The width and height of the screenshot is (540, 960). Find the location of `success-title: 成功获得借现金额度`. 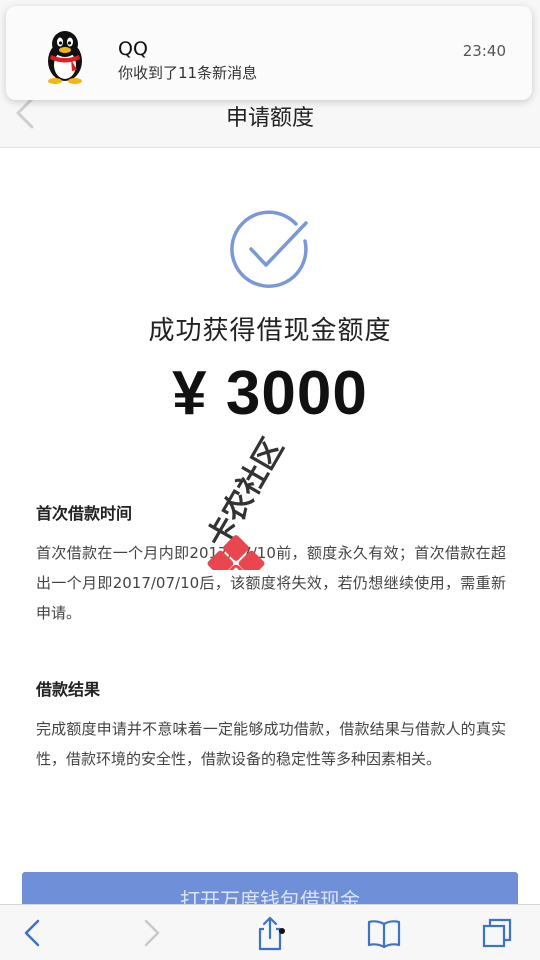

success-title: 成功获得借现金额度 is located at coordinates (270, 331).